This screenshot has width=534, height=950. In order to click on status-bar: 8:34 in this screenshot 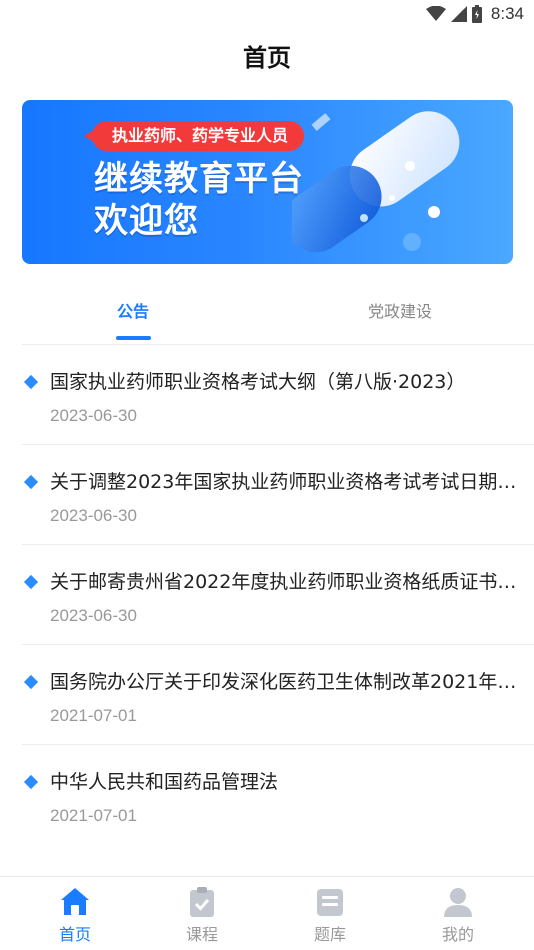, I will do `click(267, 14)`.